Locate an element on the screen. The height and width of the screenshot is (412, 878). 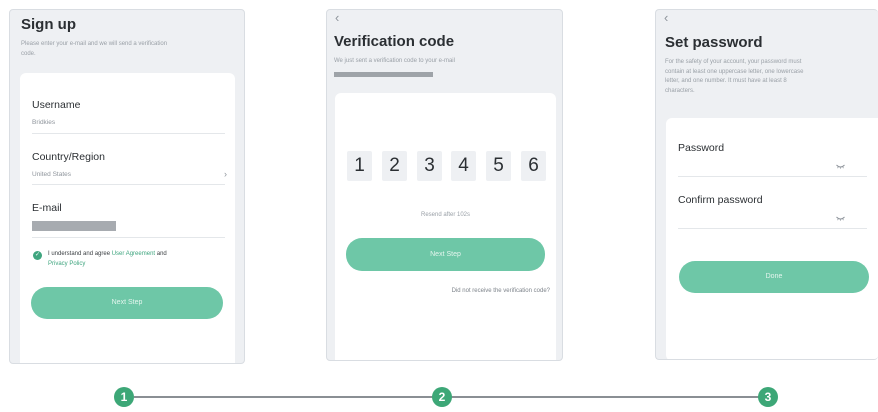
signup-title: Sign up is located at coordinates (48, 24).